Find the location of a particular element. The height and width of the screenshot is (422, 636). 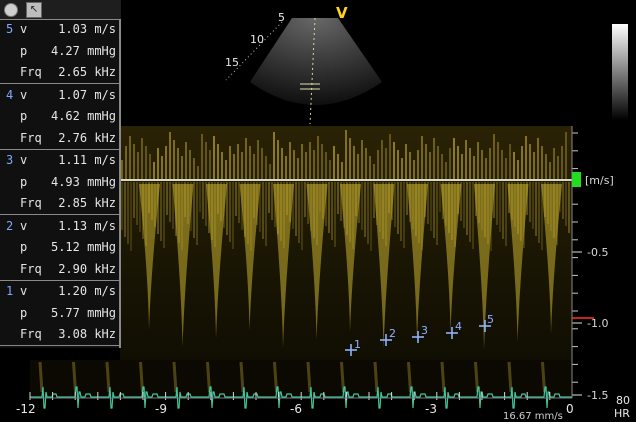

depth-label-5: 5 is located at coordinates (281, 17).